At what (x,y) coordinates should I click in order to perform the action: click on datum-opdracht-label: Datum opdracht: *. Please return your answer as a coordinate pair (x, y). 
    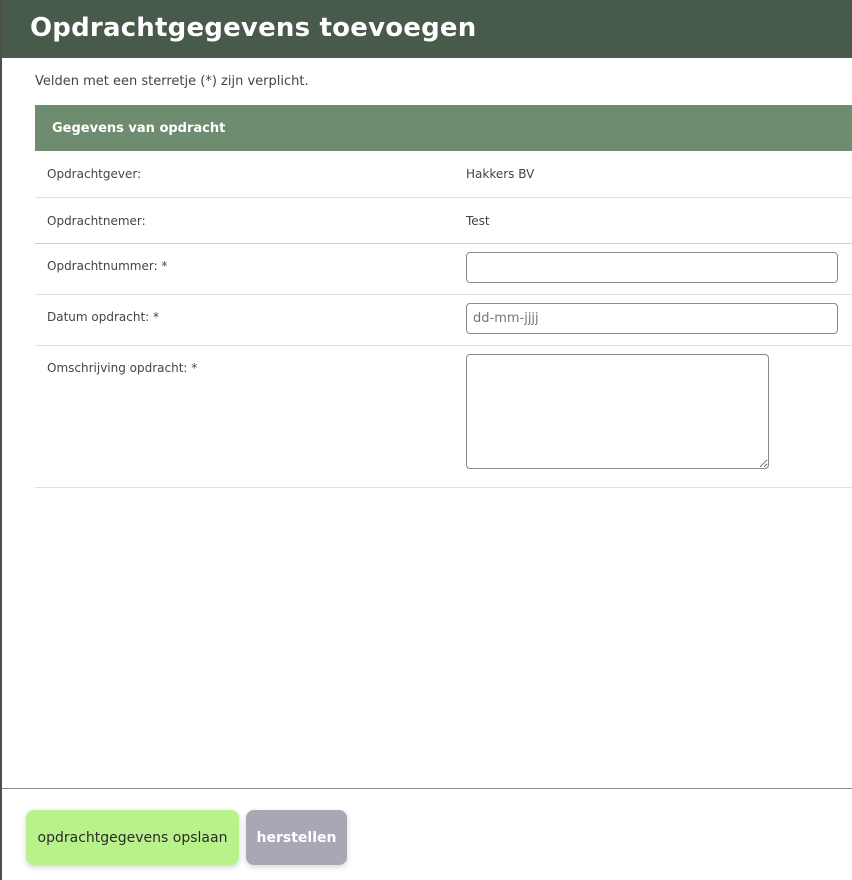
    Looking at the image, I should click on (103, 317).